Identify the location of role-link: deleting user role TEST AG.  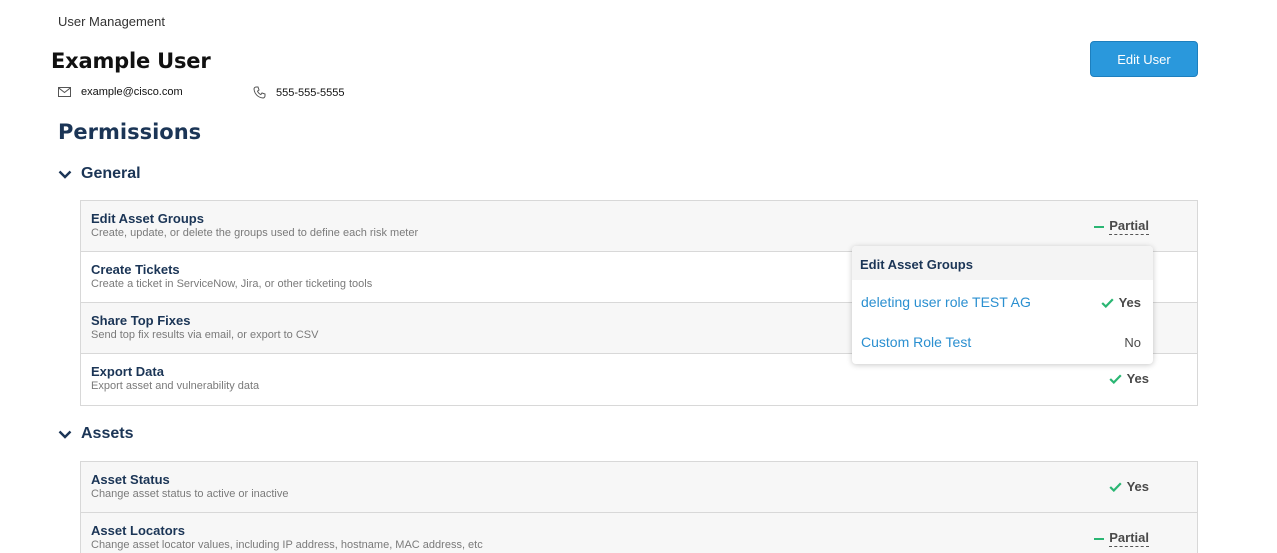
(946, 302).